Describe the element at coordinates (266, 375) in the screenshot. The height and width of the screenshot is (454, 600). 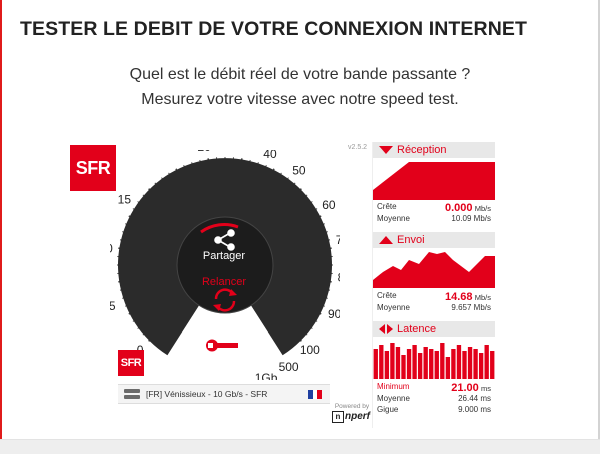
I see `gauge-scale-label: 1Gb` at that location.